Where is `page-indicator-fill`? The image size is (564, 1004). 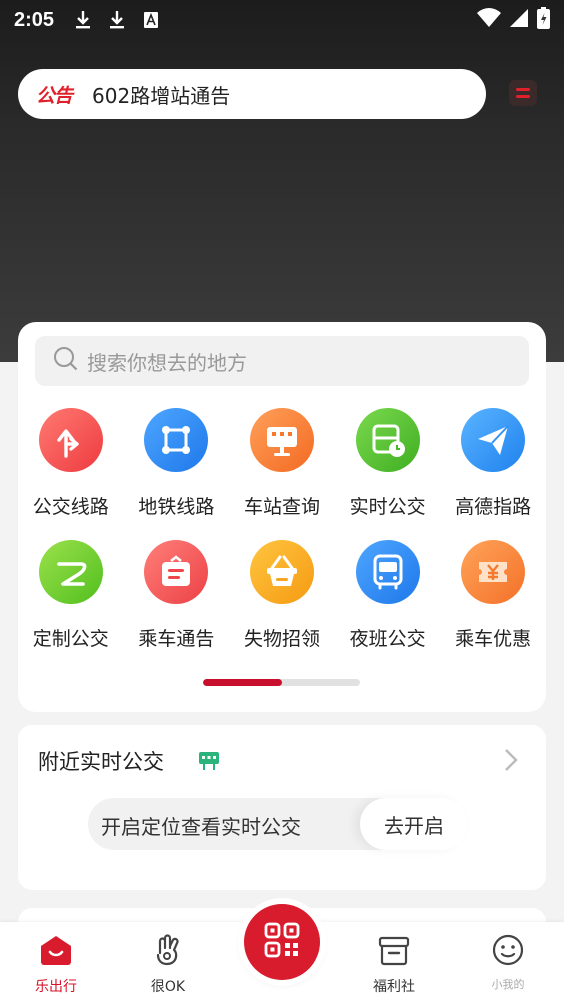
page-indicator-fill is located at coordinates (242, 682).